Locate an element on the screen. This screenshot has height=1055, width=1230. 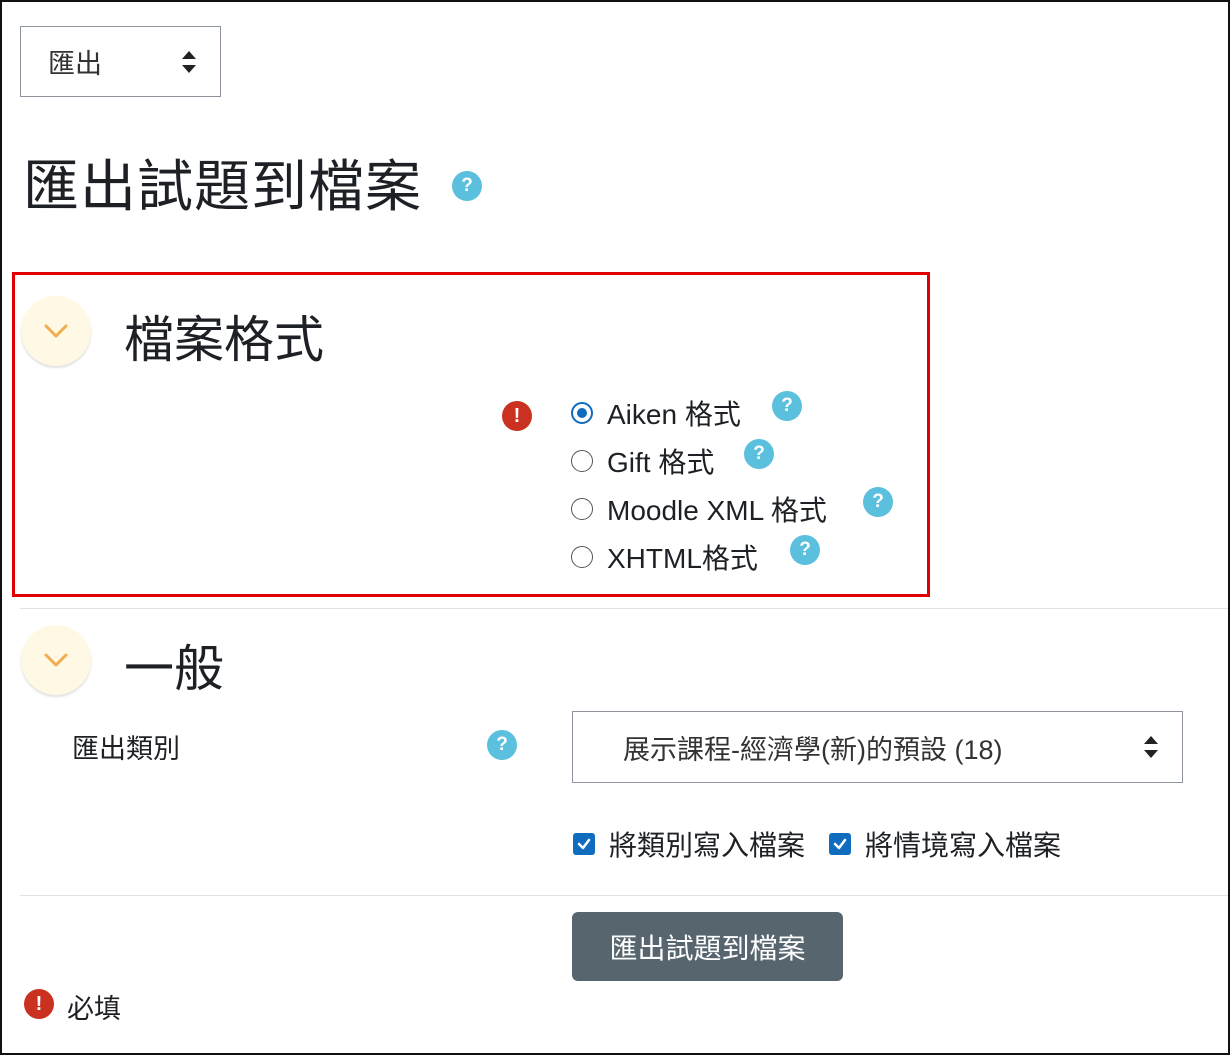
help-icon-category: ? is located at coordinates (502, 745).